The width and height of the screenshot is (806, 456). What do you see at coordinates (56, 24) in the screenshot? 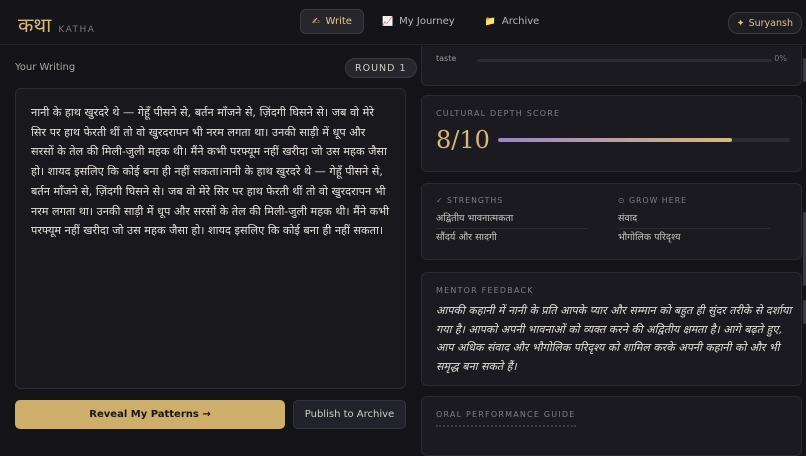
I see `brand-logo: कथा KATHA` at bounding box center [56, 24].